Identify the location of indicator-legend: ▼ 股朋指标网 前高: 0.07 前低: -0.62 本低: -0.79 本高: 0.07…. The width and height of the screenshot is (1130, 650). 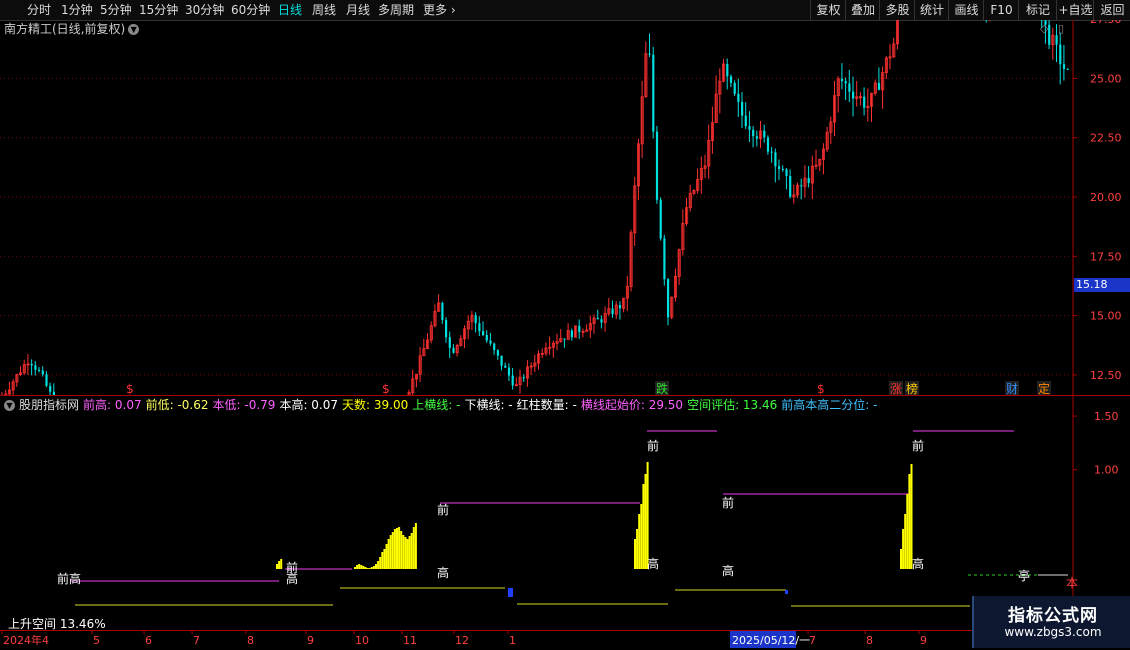
(442, 405).